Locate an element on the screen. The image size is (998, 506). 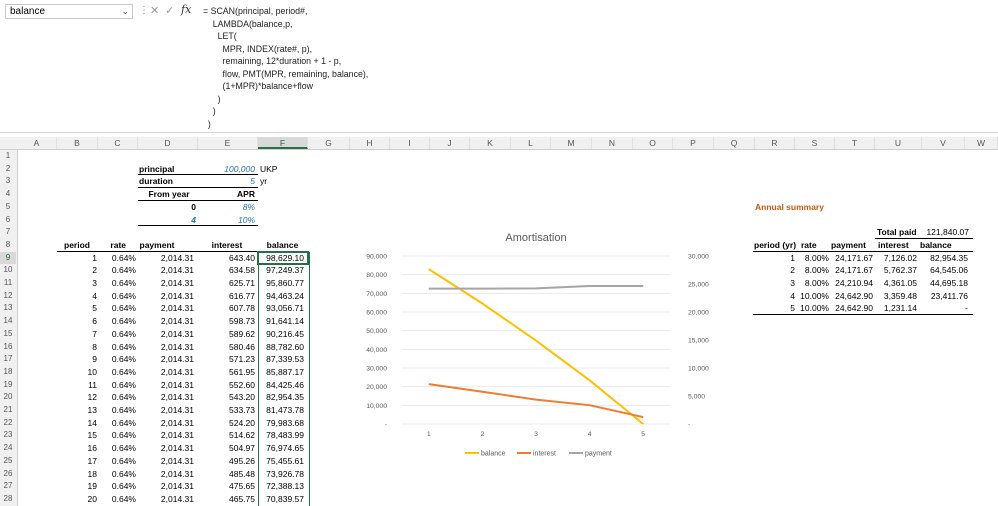
summary-cell: 23,411.76 is located at coordinates (944, 296).